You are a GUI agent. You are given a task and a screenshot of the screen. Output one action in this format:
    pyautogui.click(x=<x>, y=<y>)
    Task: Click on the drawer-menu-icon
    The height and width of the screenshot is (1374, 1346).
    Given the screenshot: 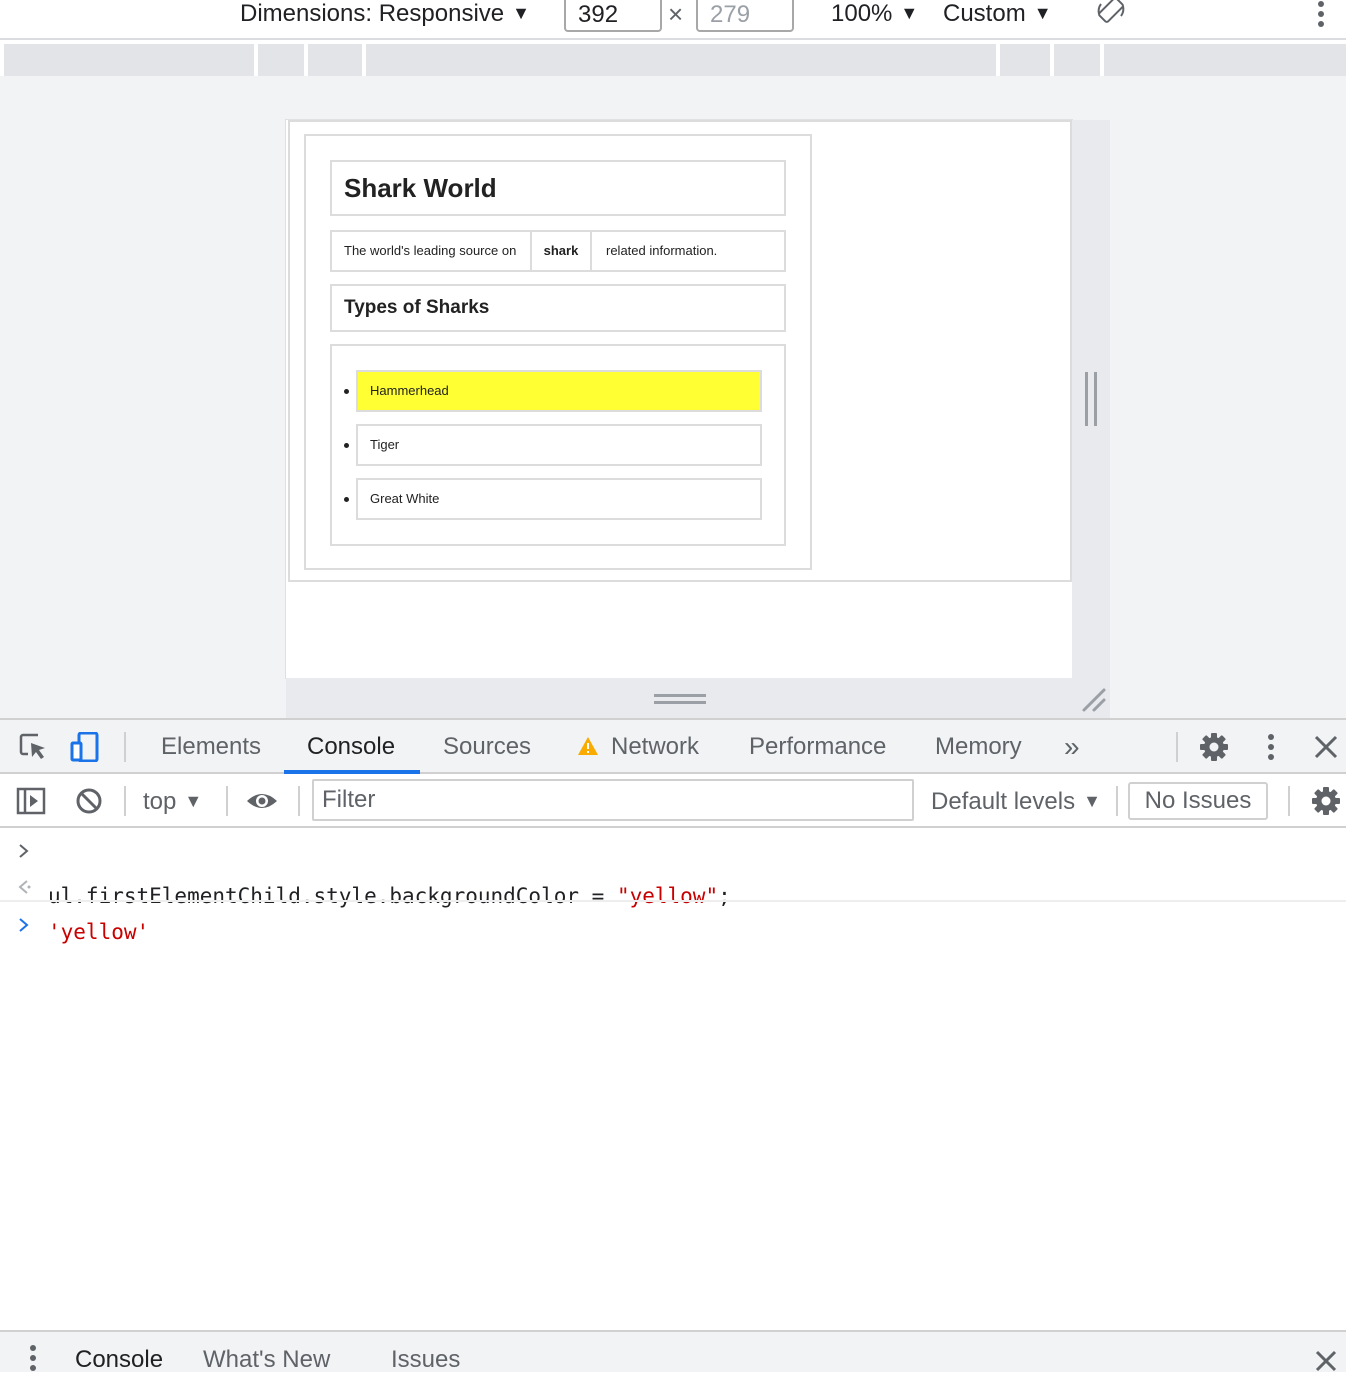 What is the action you would take?
    pyautogui.click(x=33, y=1359)
    